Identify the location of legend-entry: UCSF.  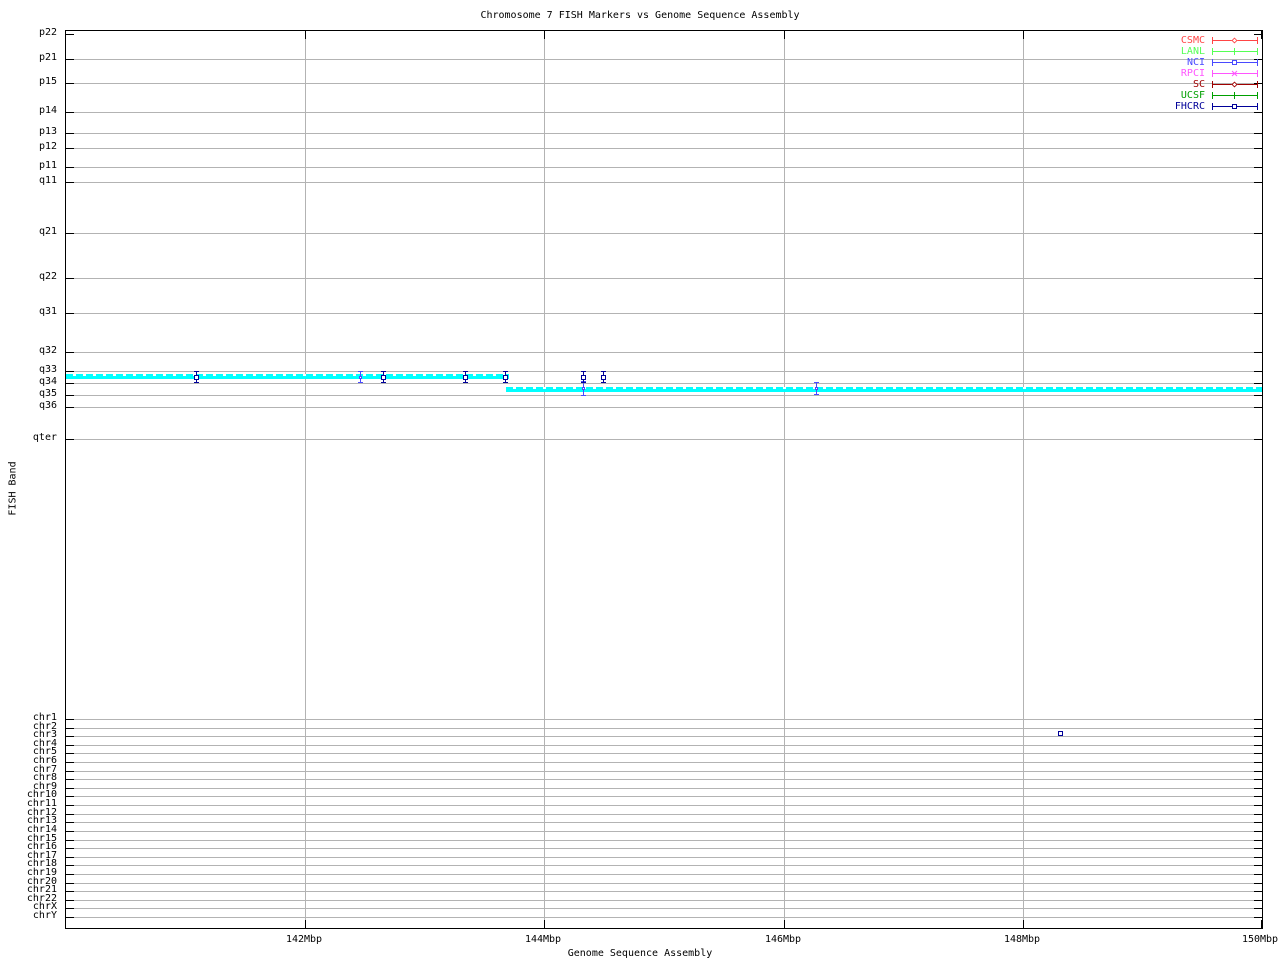
(1219, 96).